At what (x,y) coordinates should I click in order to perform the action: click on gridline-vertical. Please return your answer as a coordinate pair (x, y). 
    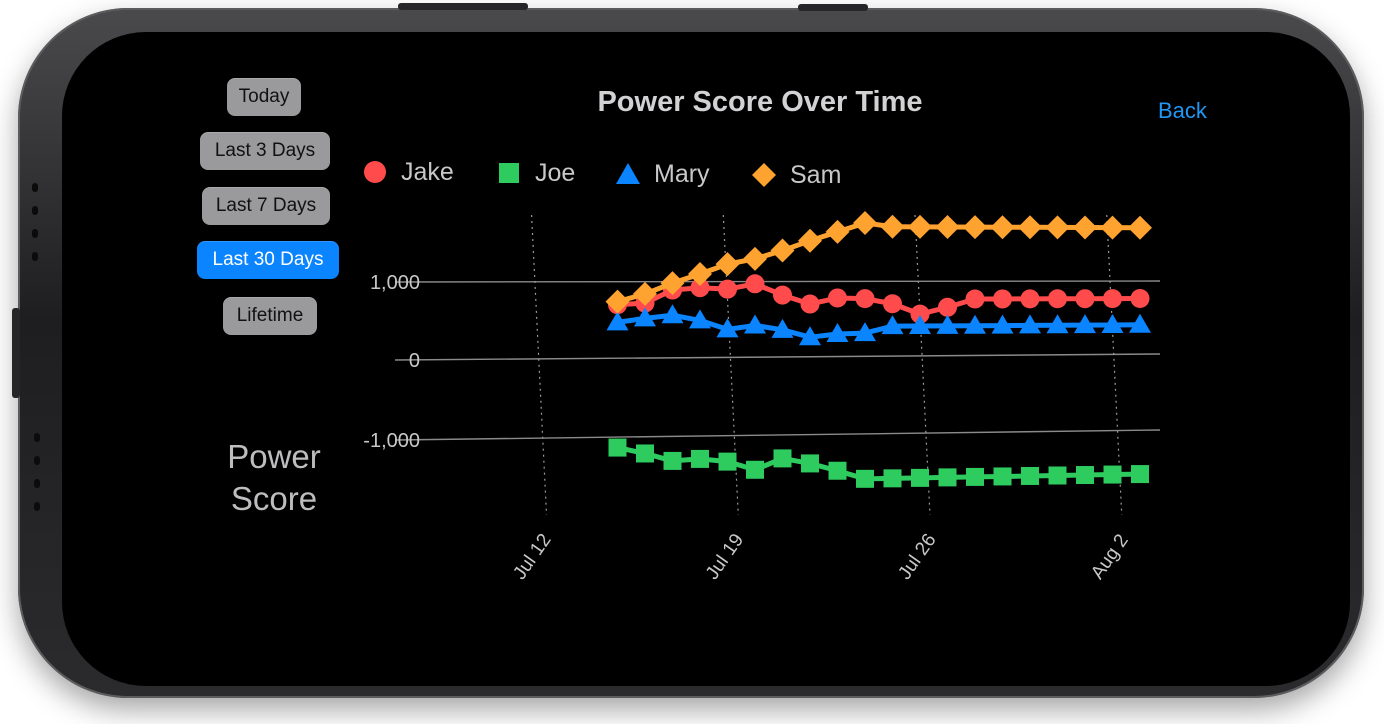
    Looking at the image, I should click on (539, 365).